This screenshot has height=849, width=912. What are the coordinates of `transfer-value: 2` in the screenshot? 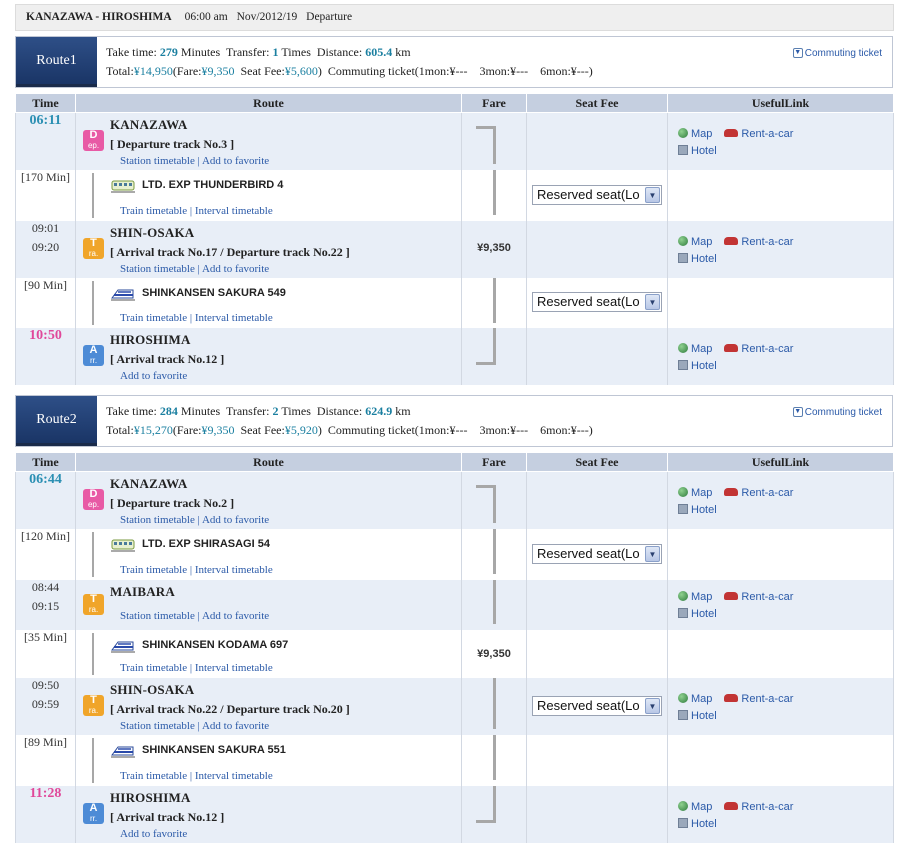 It's located at (275, 411).